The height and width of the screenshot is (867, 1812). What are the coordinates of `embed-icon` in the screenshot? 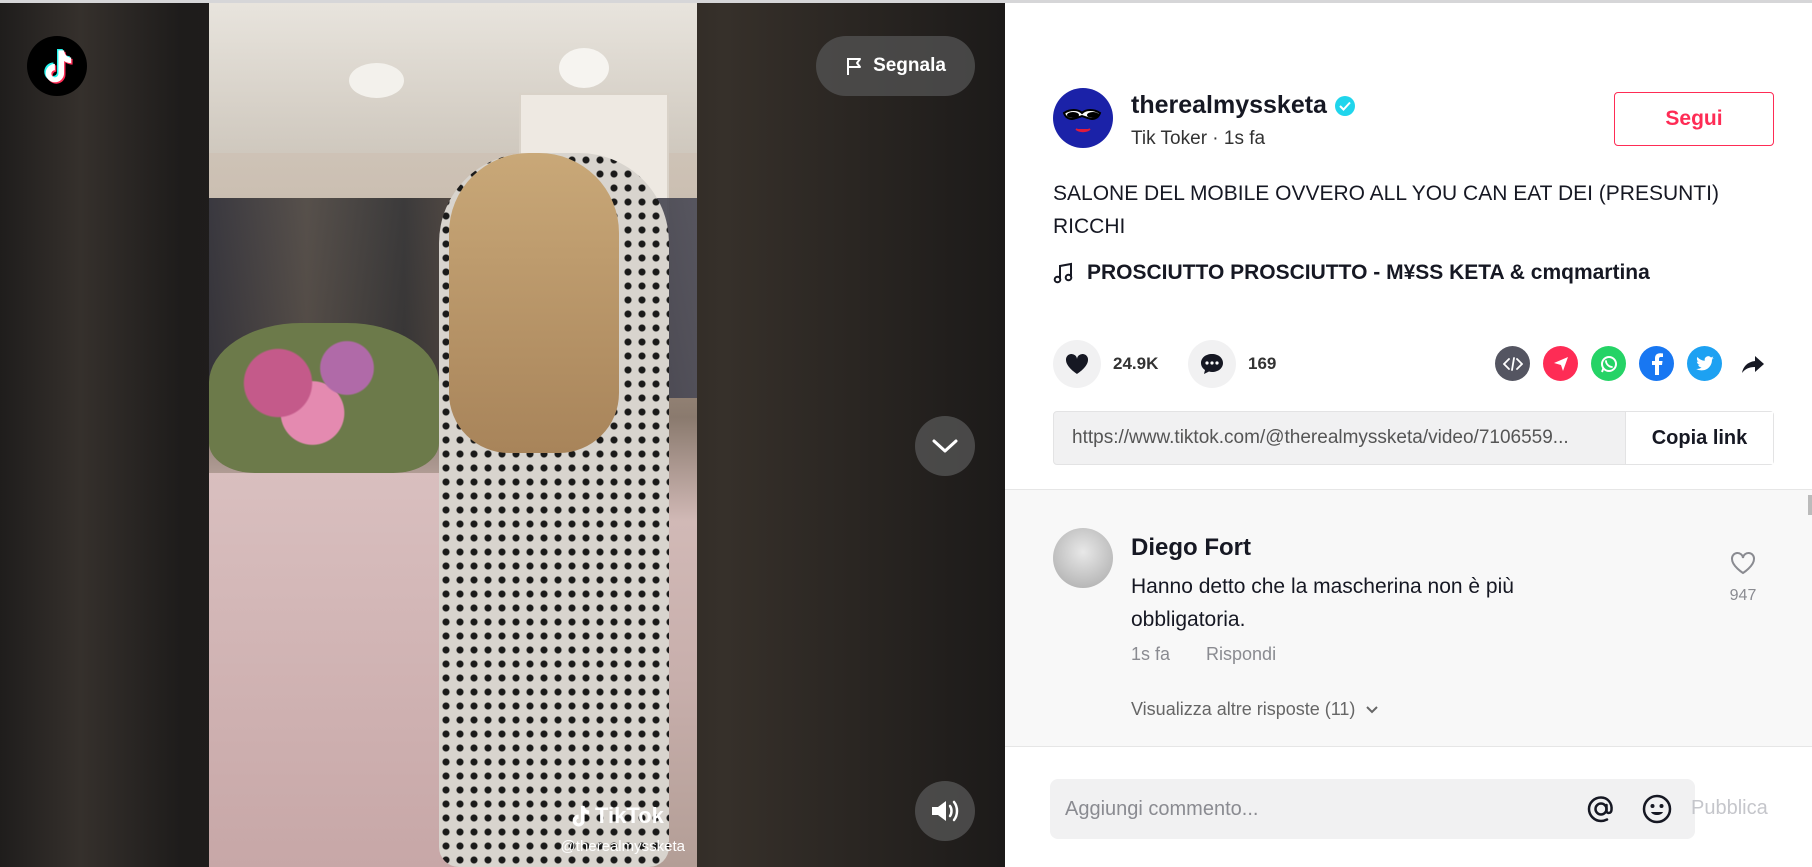 It's located at (1512, 363).